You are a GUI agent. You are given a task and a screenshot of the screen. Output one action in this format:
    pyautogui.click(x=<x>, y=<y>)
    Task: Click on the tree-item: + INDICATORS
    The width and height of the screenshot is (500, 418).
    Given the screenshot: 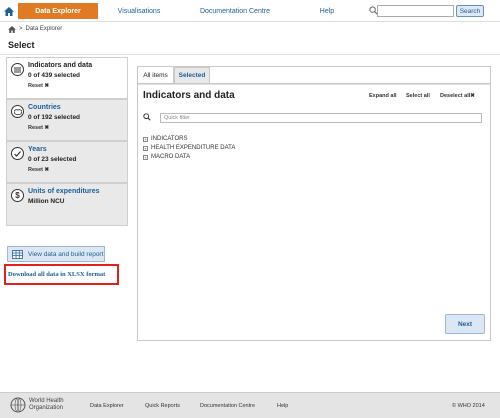 What is the action you would take?
    pyautogui.click(x=165, y=139)
    